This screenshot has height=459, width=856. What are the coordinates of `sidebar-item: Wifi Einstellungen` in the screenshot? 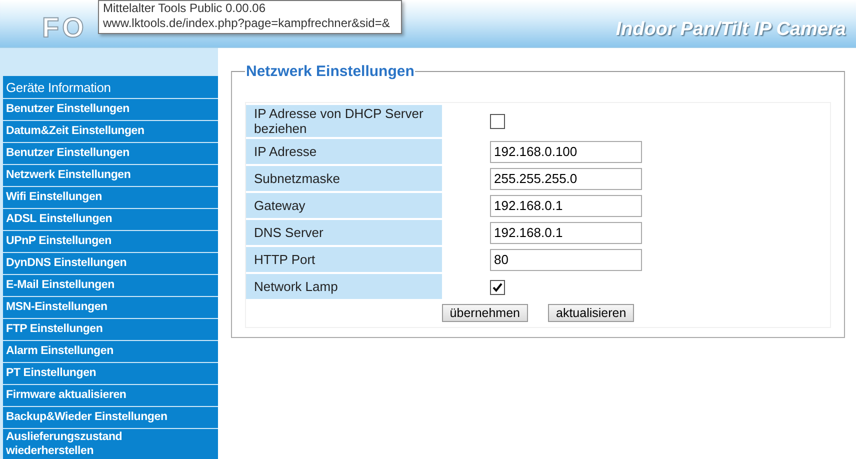 It's located at (110, 197).